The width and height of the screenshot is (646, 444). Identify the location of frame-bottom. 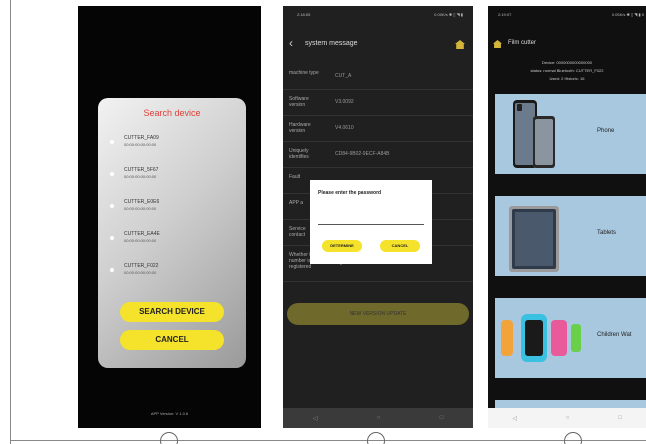
(328, 440).